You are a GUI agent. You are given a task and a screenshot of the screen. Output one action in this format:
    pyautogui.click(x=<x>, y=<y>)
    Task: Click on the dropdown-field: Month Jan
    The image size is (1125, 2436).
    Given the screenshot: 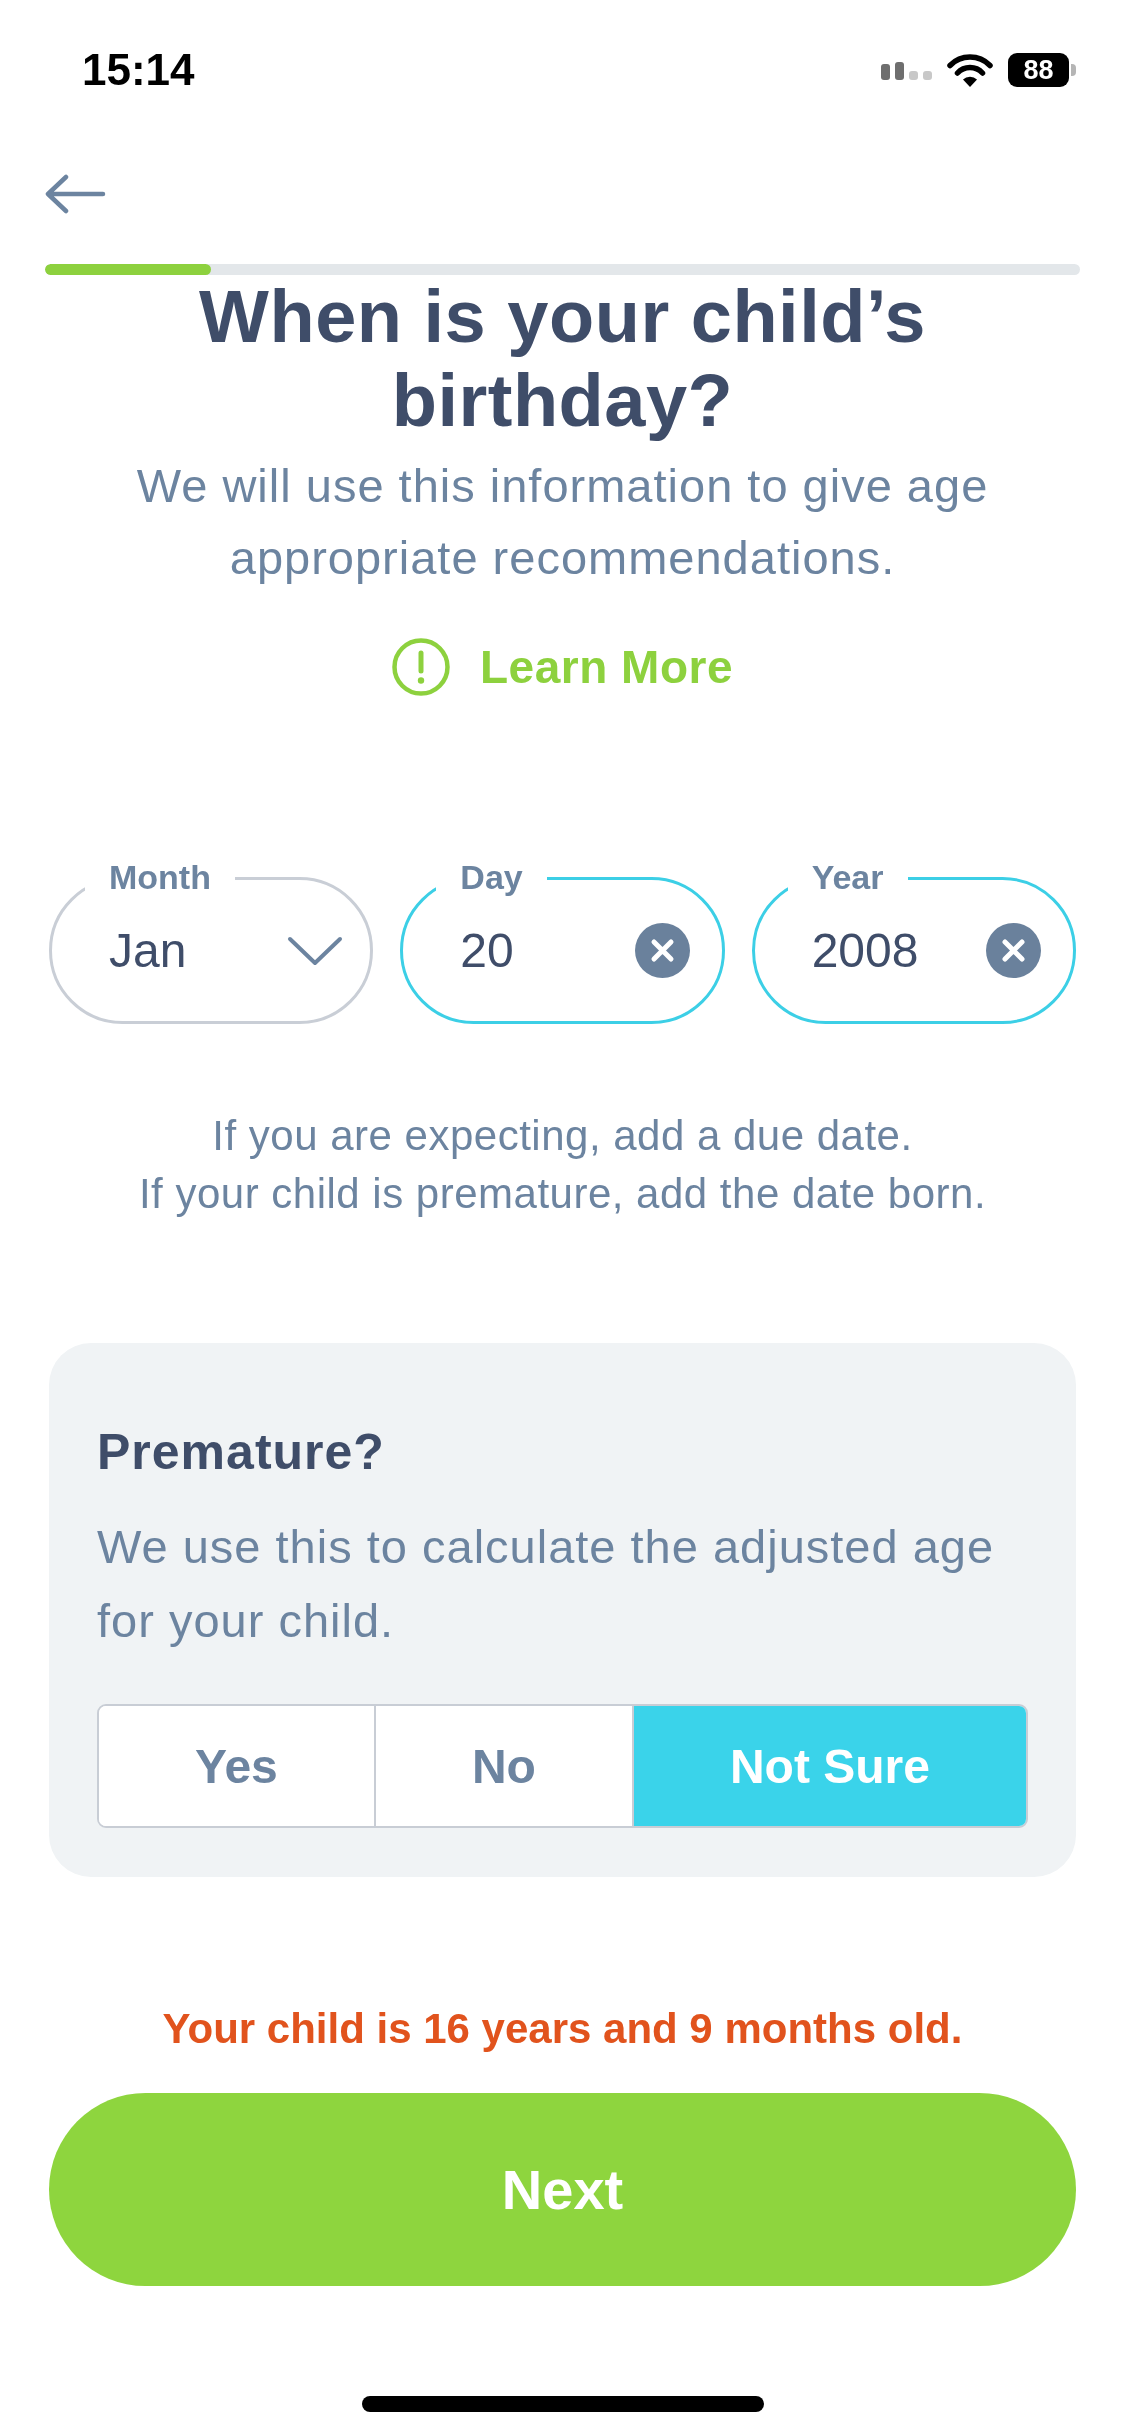 What is the action you would take?
    pyautogui.click(x=211, y=940)
    